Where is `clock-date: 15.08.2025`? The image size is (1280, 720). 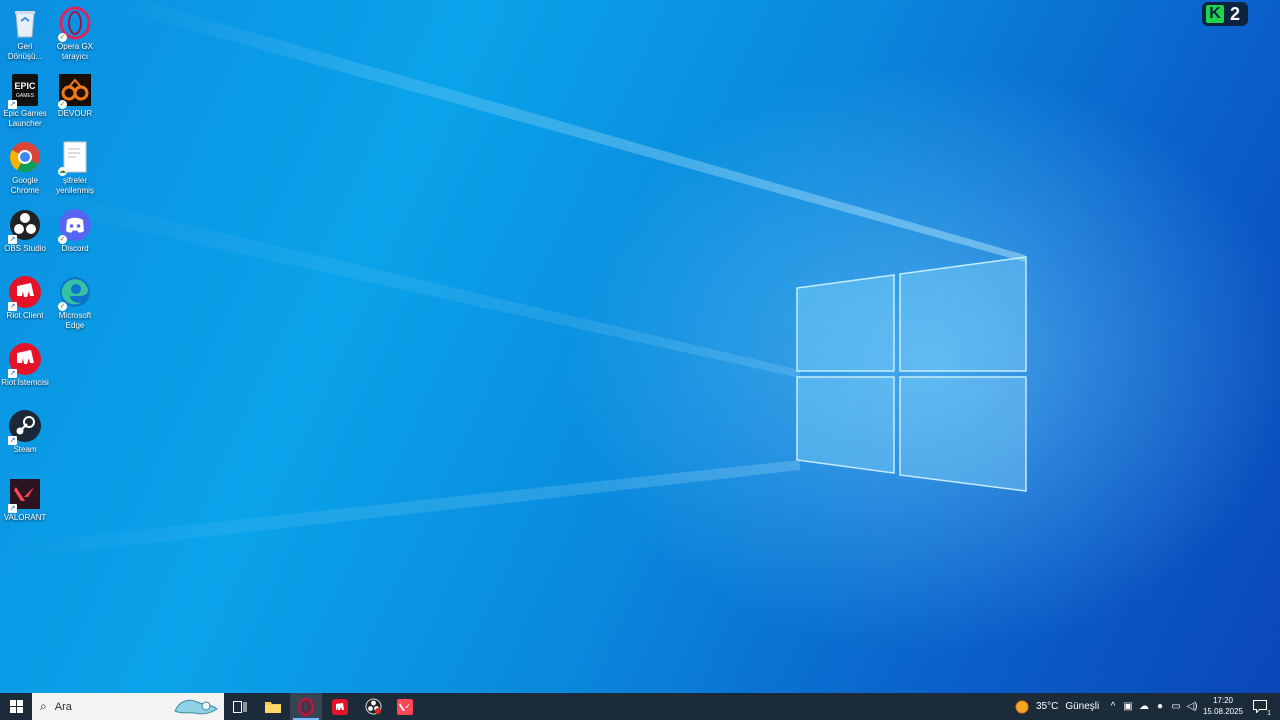
clock-date: 15.08.2025 is located at coordinates (1223, 711).